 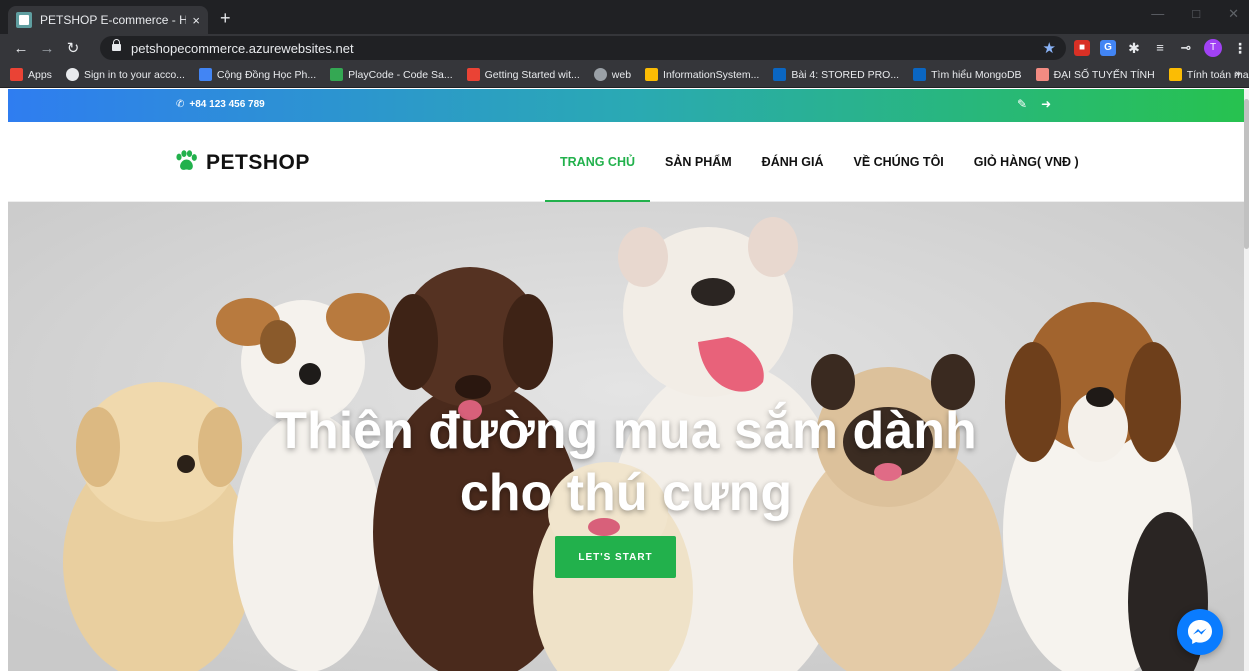 I want to click on apps-grid-icon, so click(x=16, y=74).